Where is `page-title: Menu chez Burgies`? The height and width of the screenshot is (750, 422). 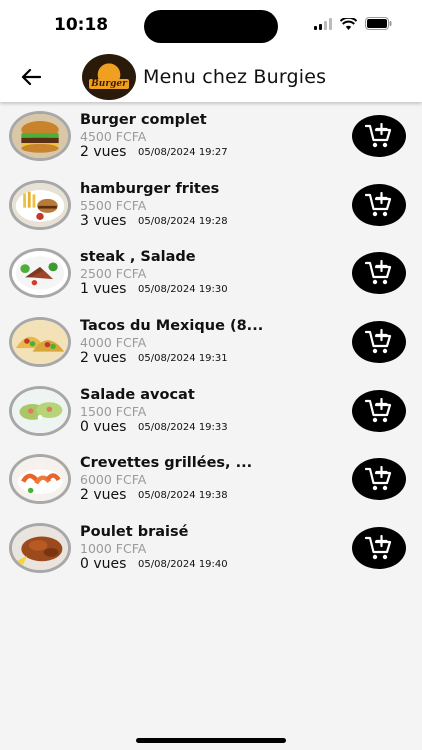 page-title: Menu chez Burgies is located at coordinates (235, 77).